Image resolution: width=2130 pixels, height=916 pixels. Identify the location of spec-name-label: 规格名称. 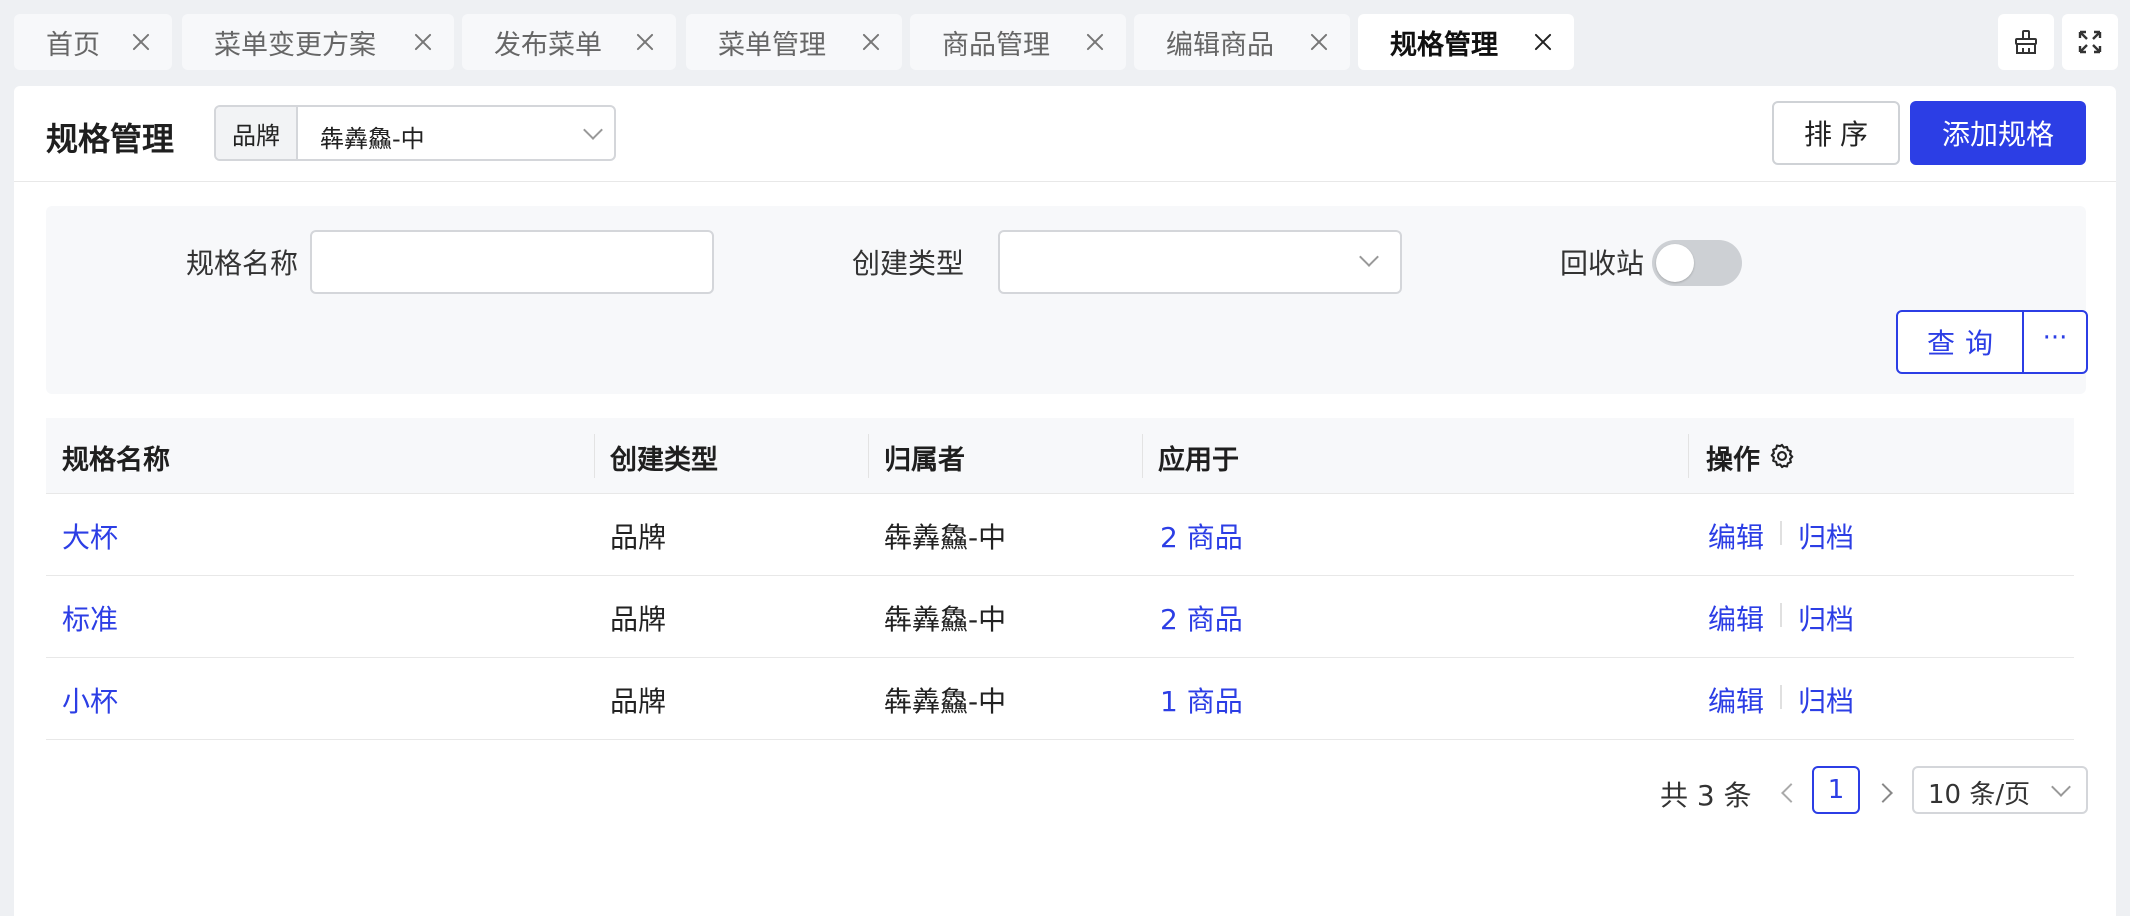
(242, 263).